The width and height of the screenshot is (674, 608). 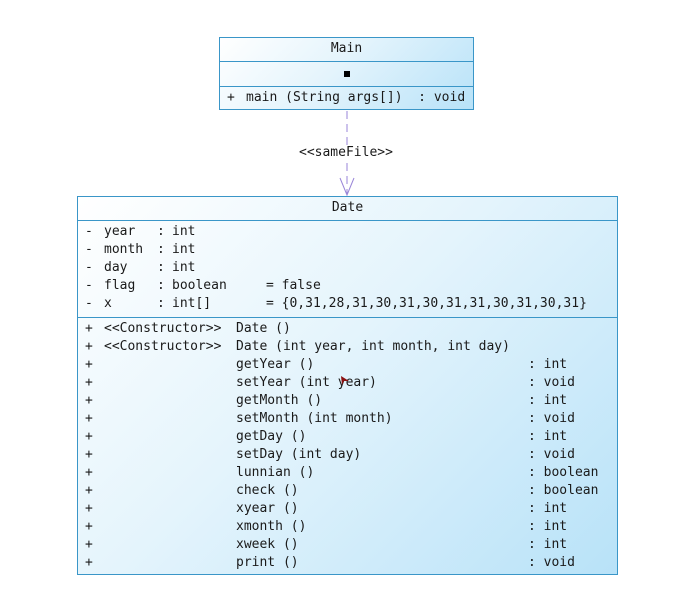 I want to click on cursor-icon, so click(x=345, y=380).